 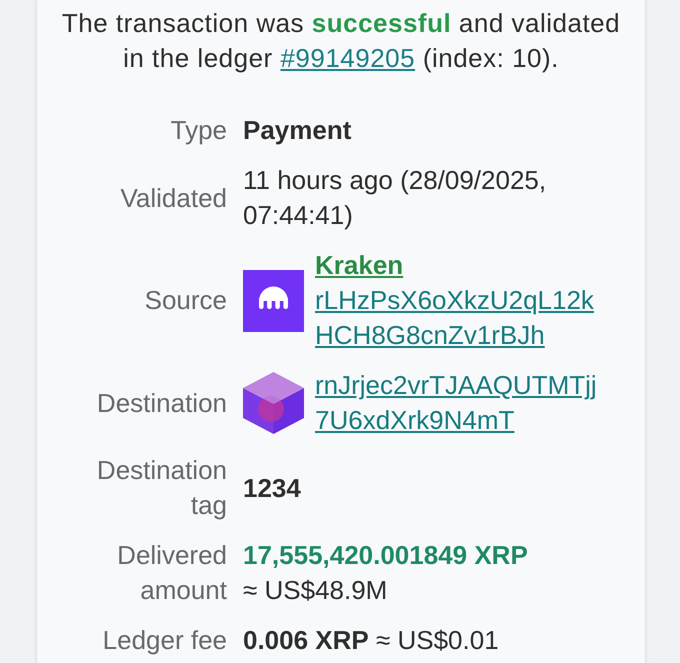 What do you see at coordinates (171, 573) in the screenshot?
I see `field-label: Delivered amount` at bounding box center [171, 573].